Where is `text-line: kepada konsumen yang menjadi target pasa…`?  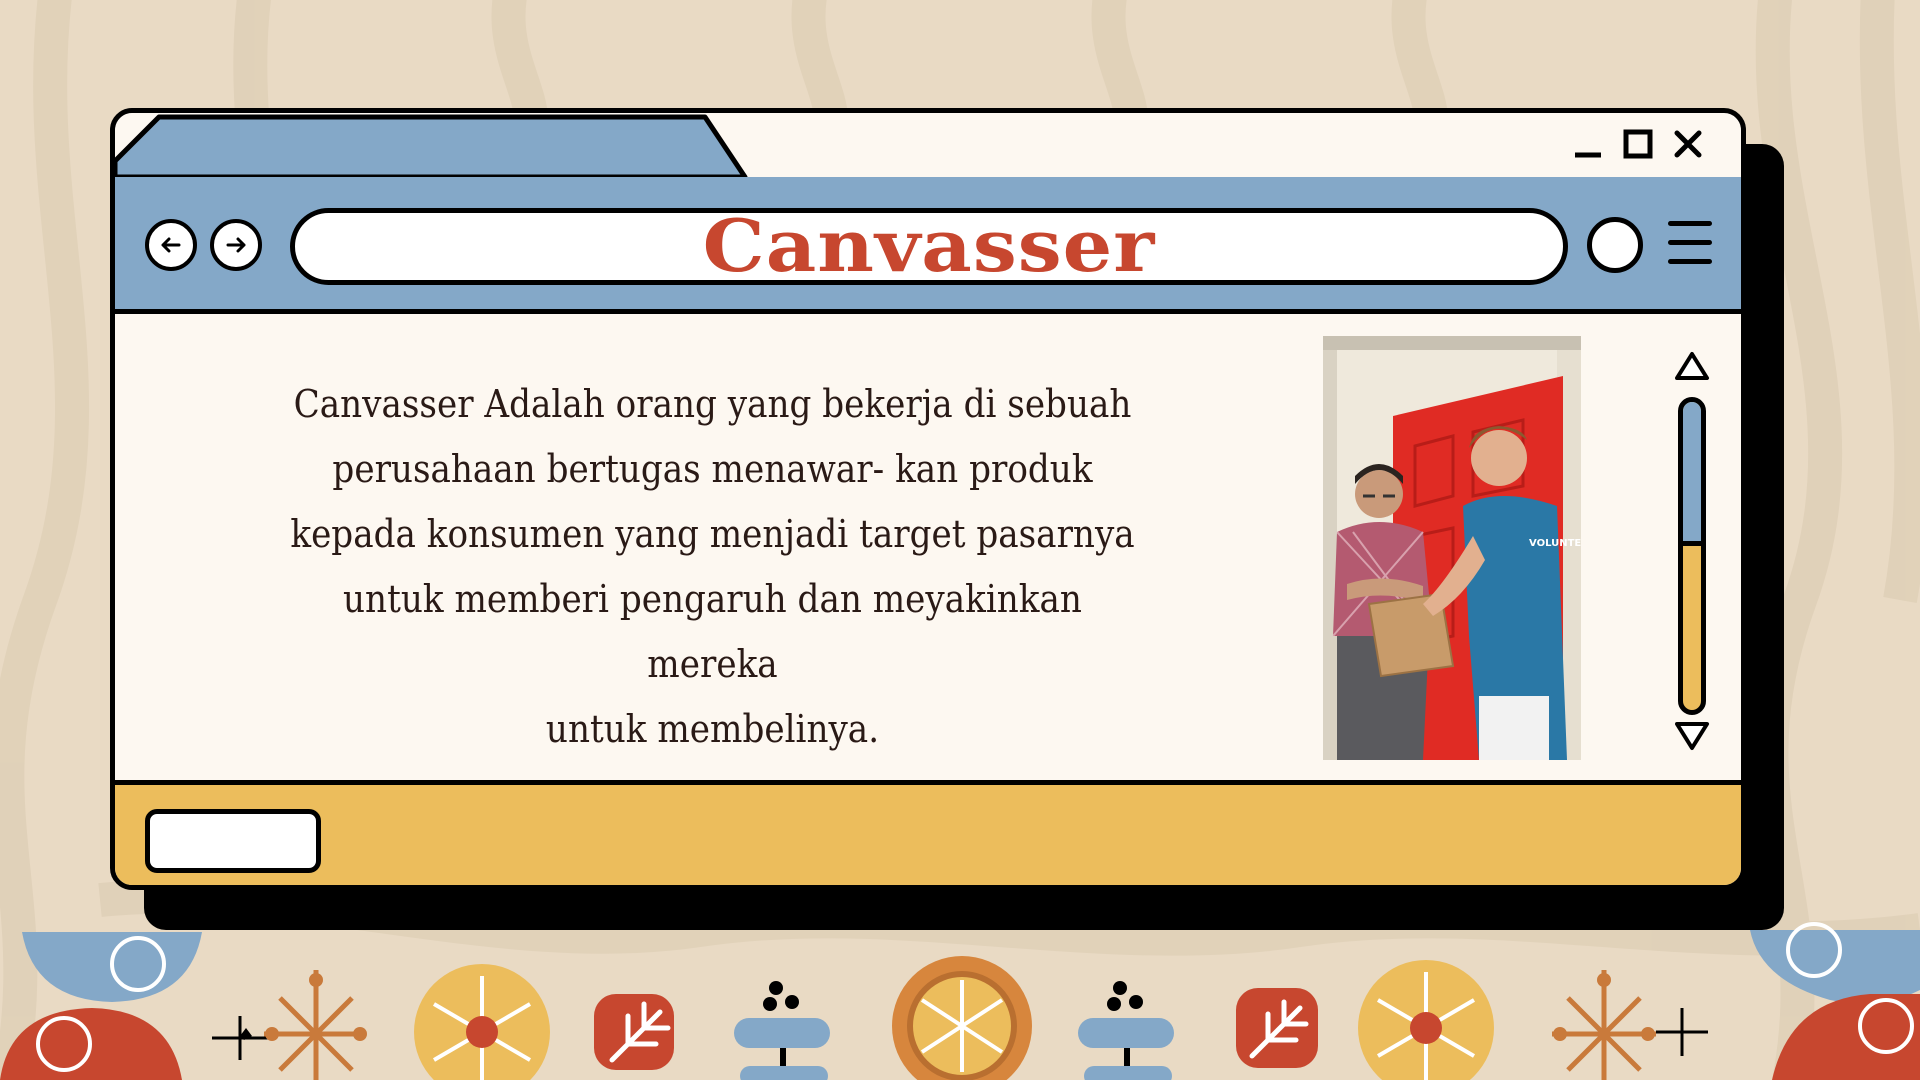 text-line: kepada konsumen yang menjadi target pasa… is located at coordinates (712, 534).